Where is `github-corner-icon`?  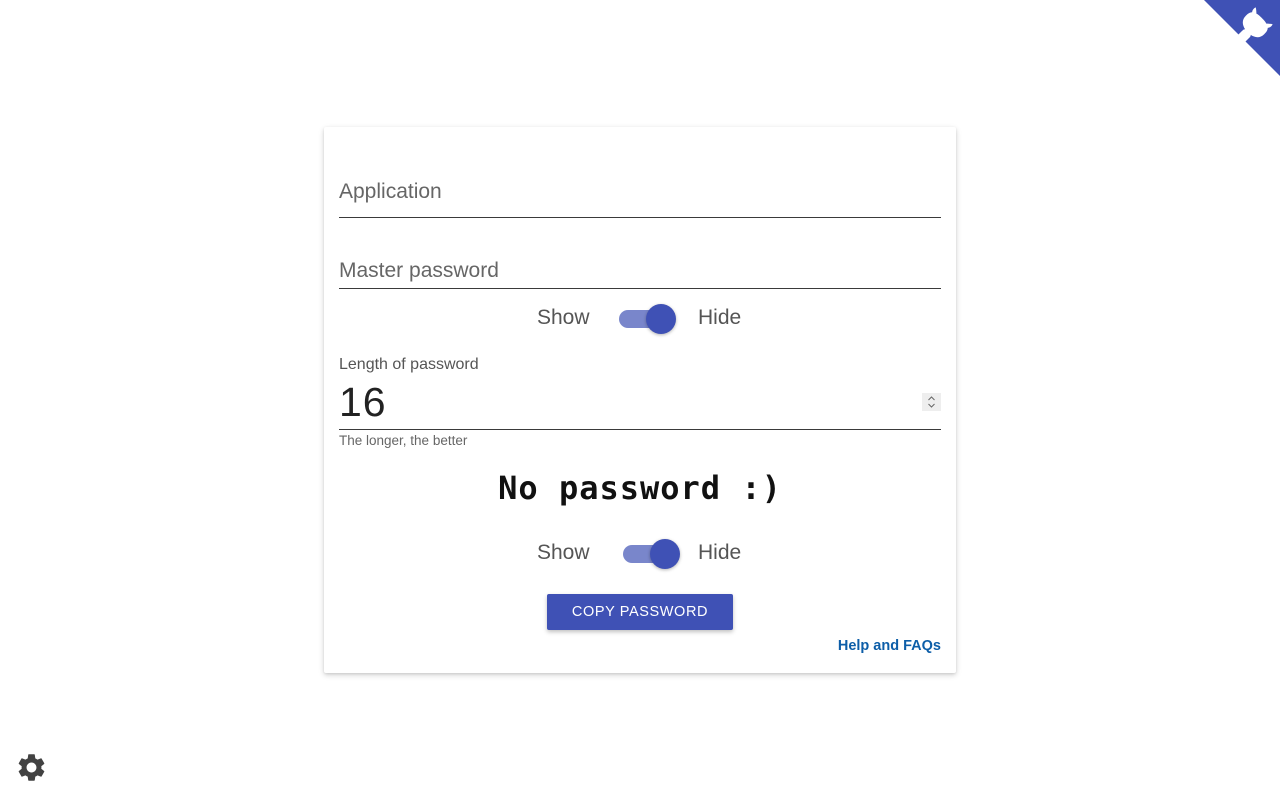 github-corner-icon is located at coordinates (1242, 38).